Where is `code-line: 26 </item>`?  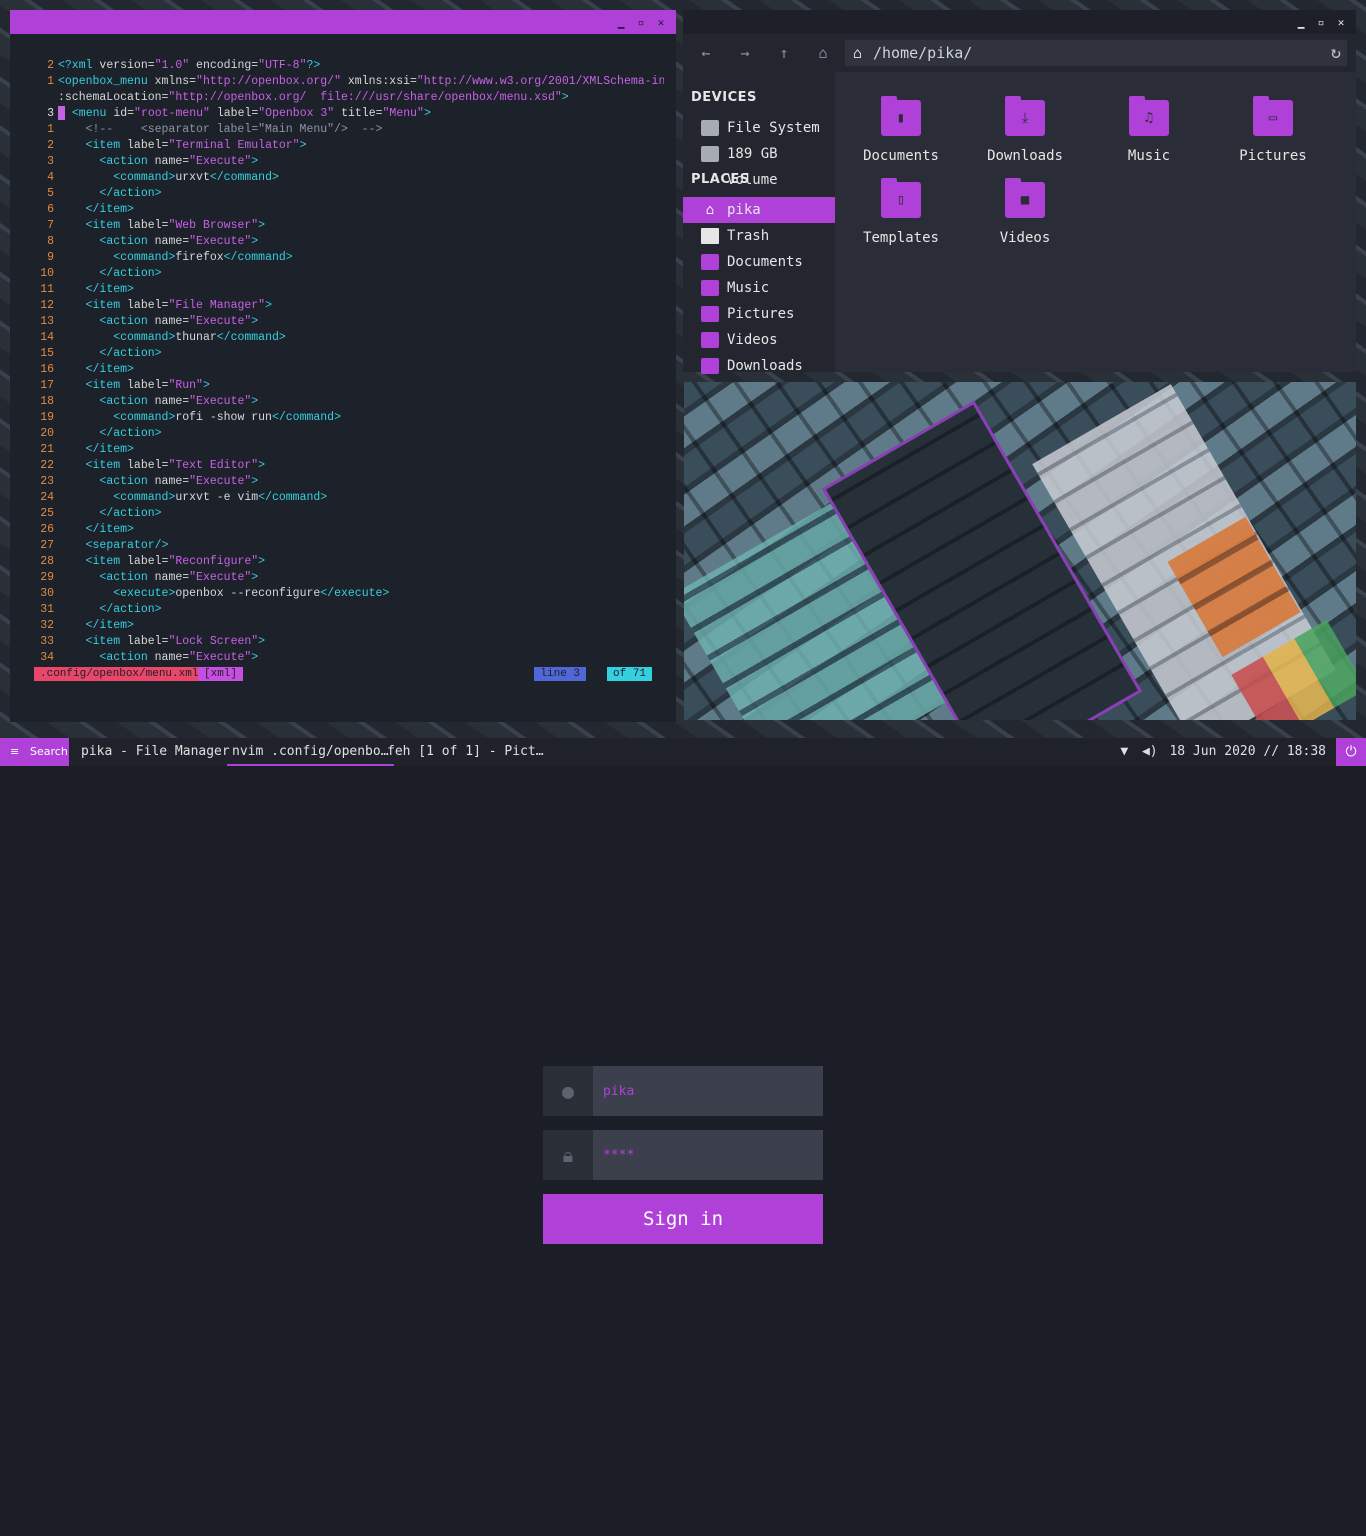
code-line: 26 </item> is located at coordinates (349, 530).